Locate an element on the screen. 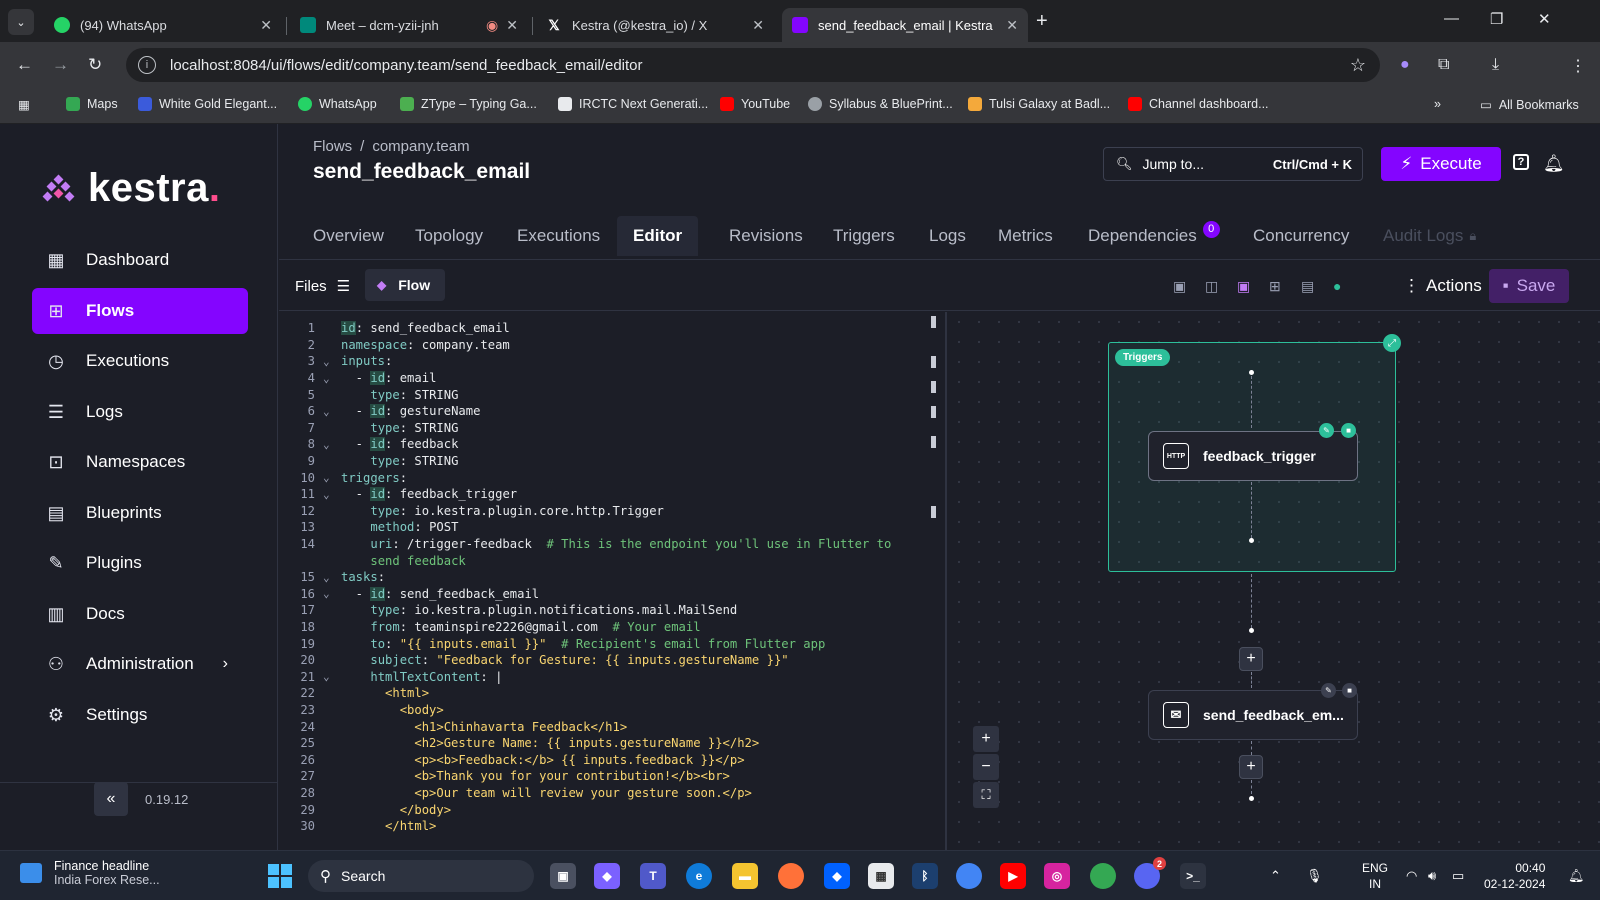  split-view-icon: ◫ is located at coordinates (1211, 286).